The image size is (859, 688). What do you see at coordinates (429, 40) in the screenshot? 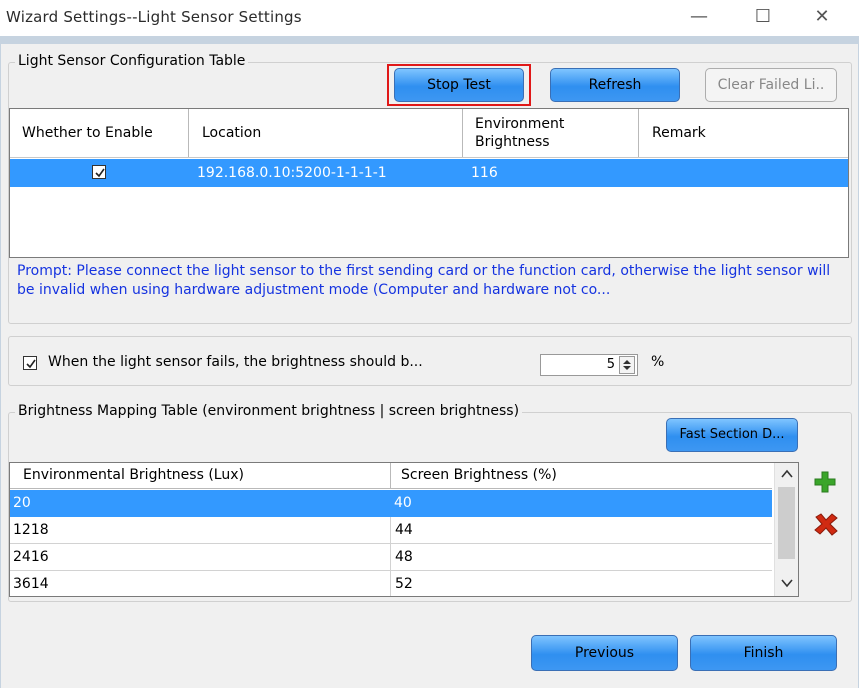
I see `title-strip` at bounding box center [429, 40].